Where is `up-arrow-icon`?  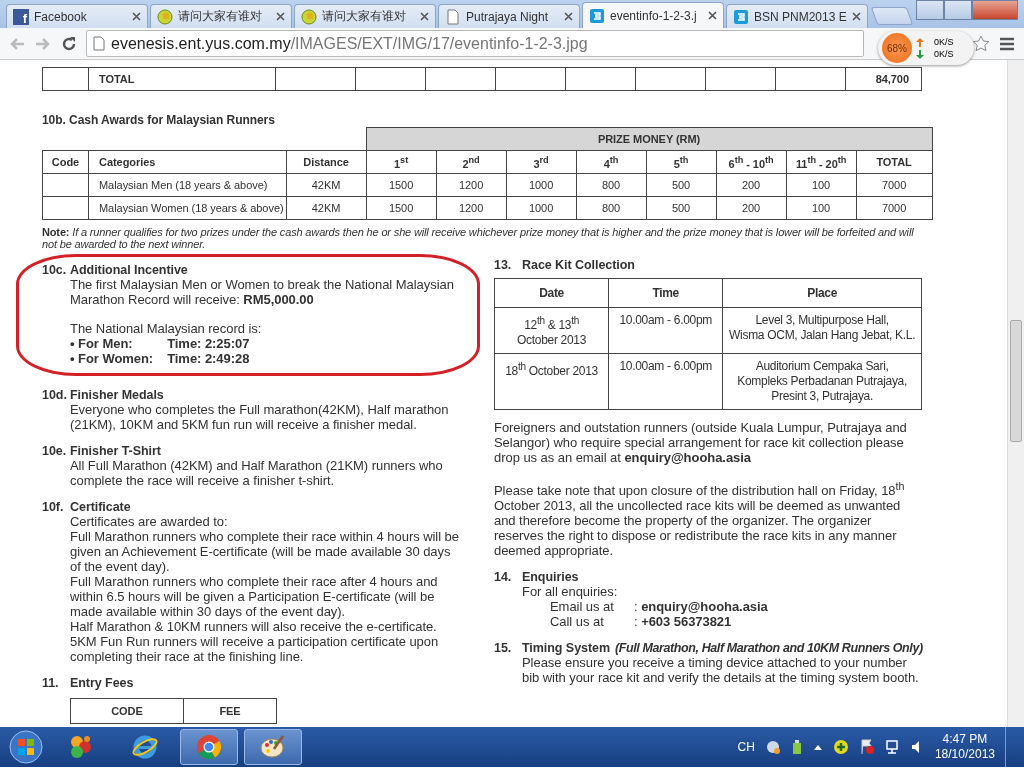 up-arrow-icon is located at coordinates (920, 42).